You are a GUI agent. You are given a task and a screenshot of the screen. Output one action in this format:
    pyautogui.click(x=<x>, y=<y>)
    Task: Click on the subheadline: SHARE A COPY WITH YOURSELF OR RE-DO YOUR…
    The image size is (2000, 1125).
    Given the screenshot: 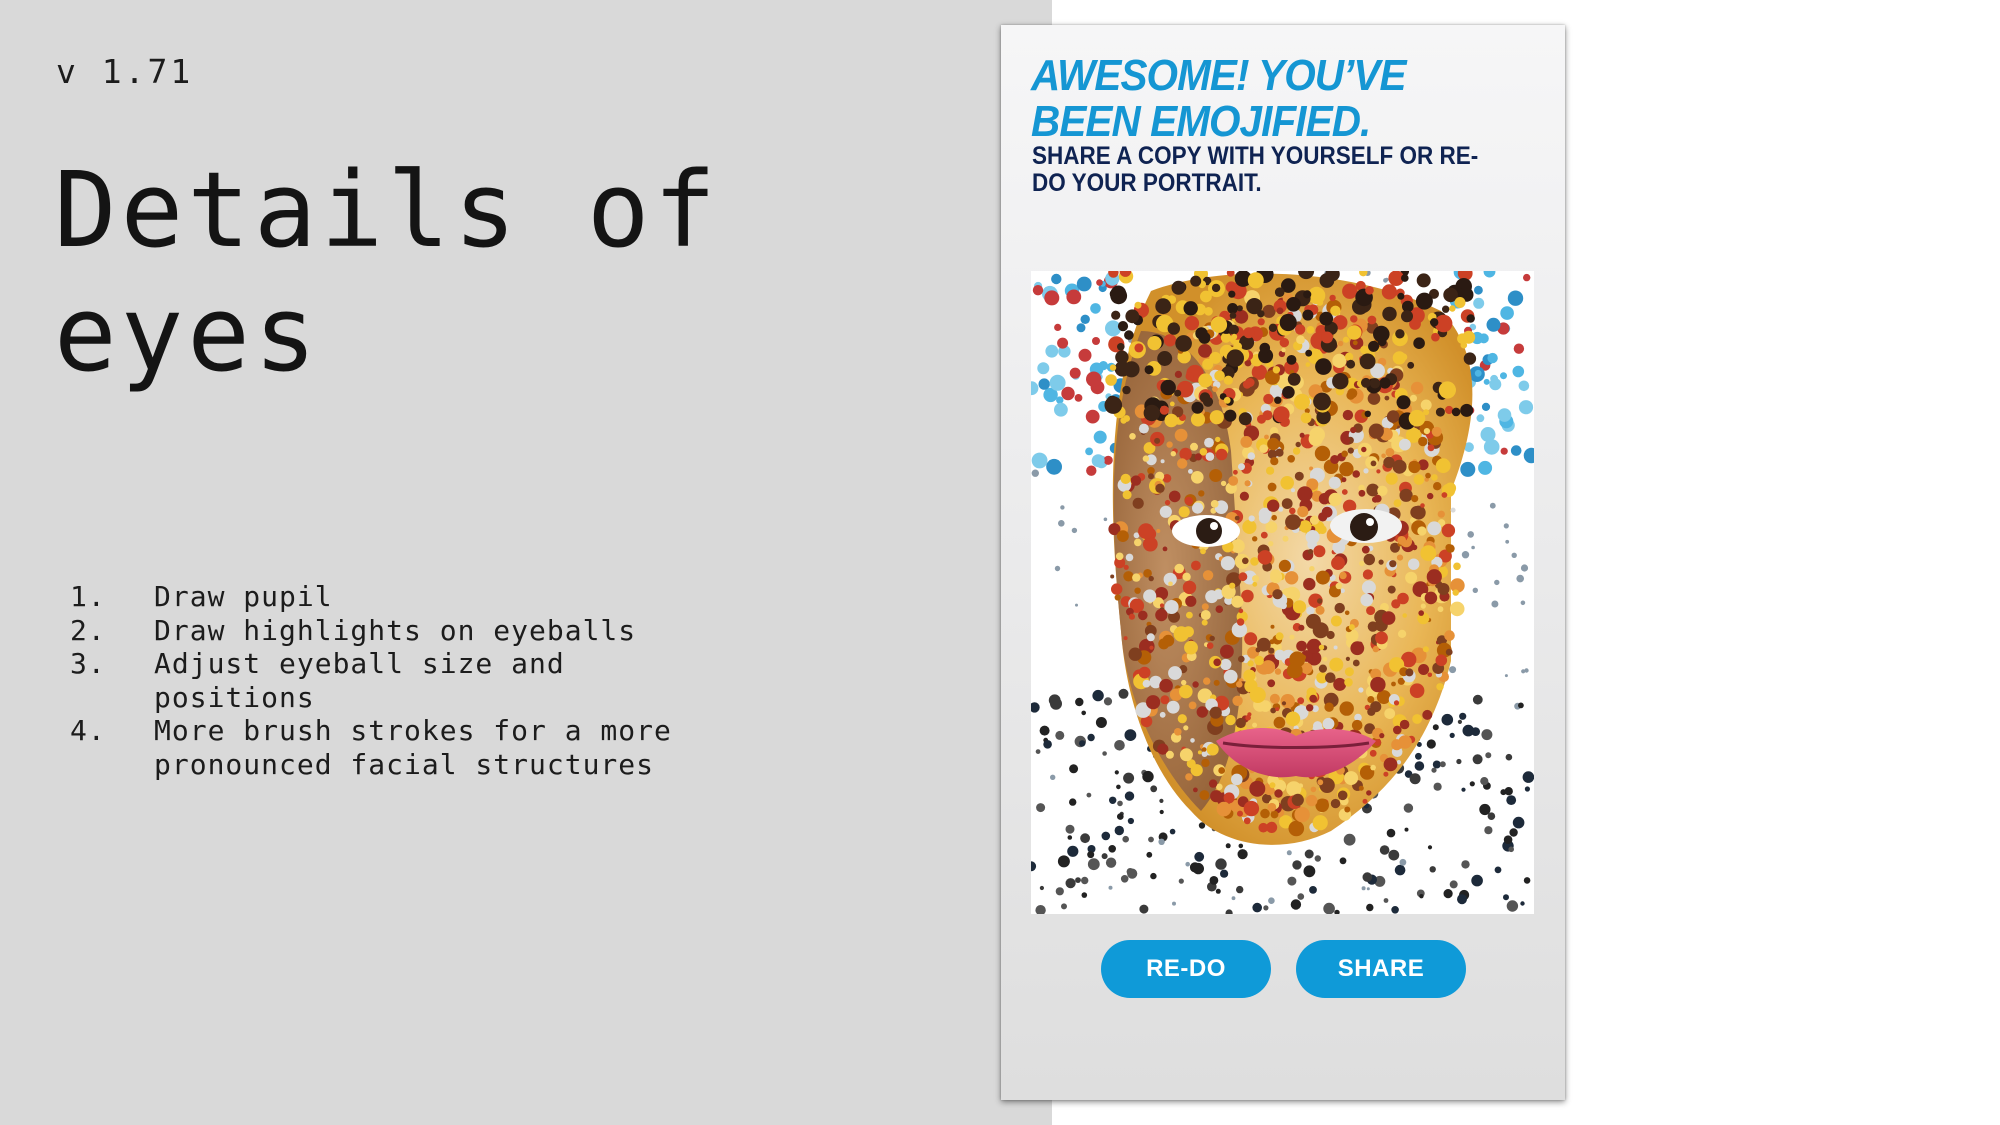 What is the action you would take?
    pyautogui.click(x=1255, y=169)
    